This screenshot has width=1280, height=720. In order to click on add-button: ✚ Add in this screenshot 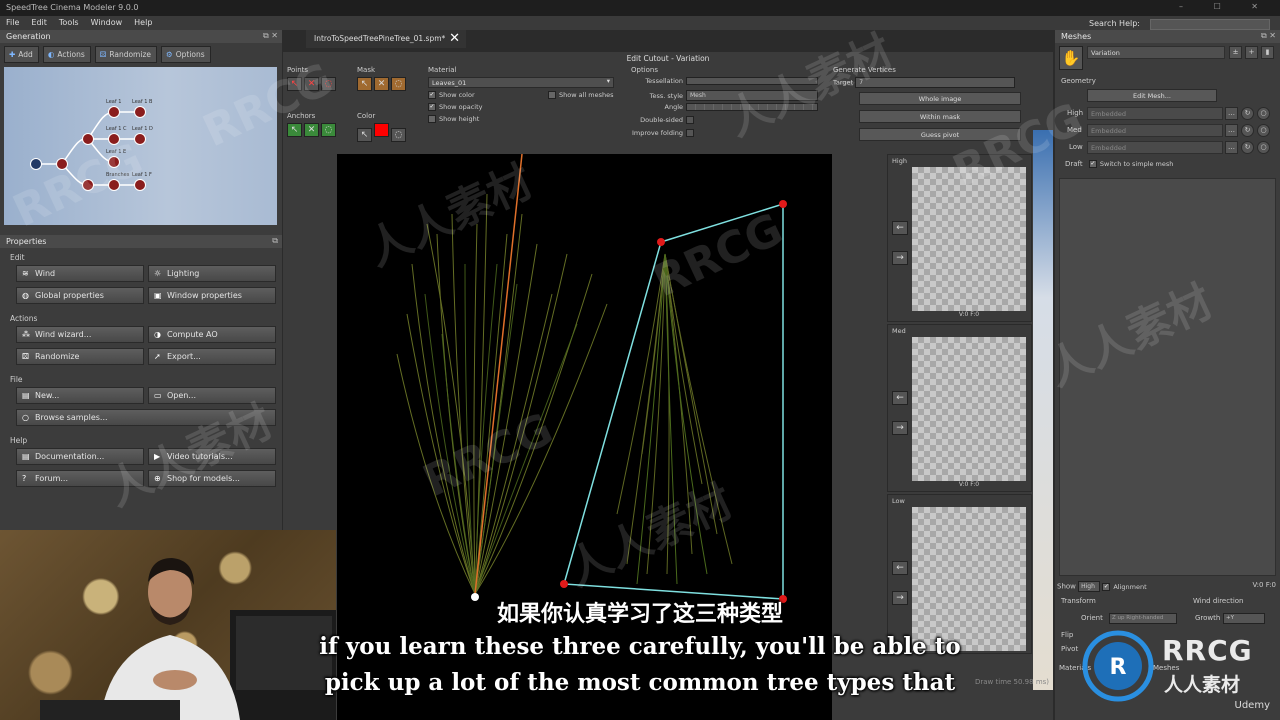, I will do `click(21, 54)`.